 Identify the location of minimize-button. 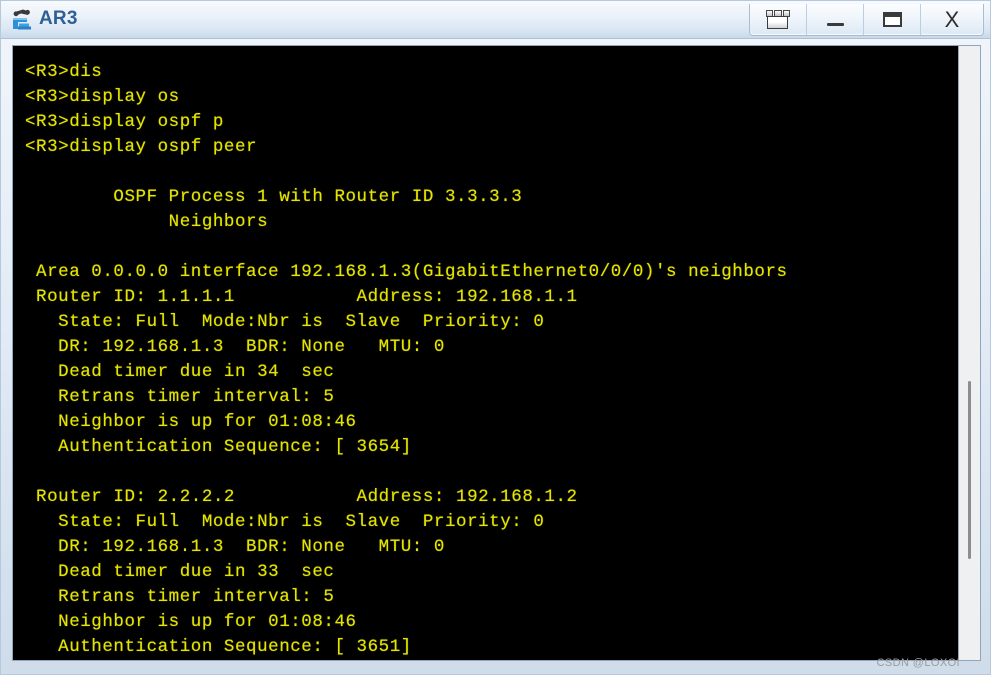
(835, 19).